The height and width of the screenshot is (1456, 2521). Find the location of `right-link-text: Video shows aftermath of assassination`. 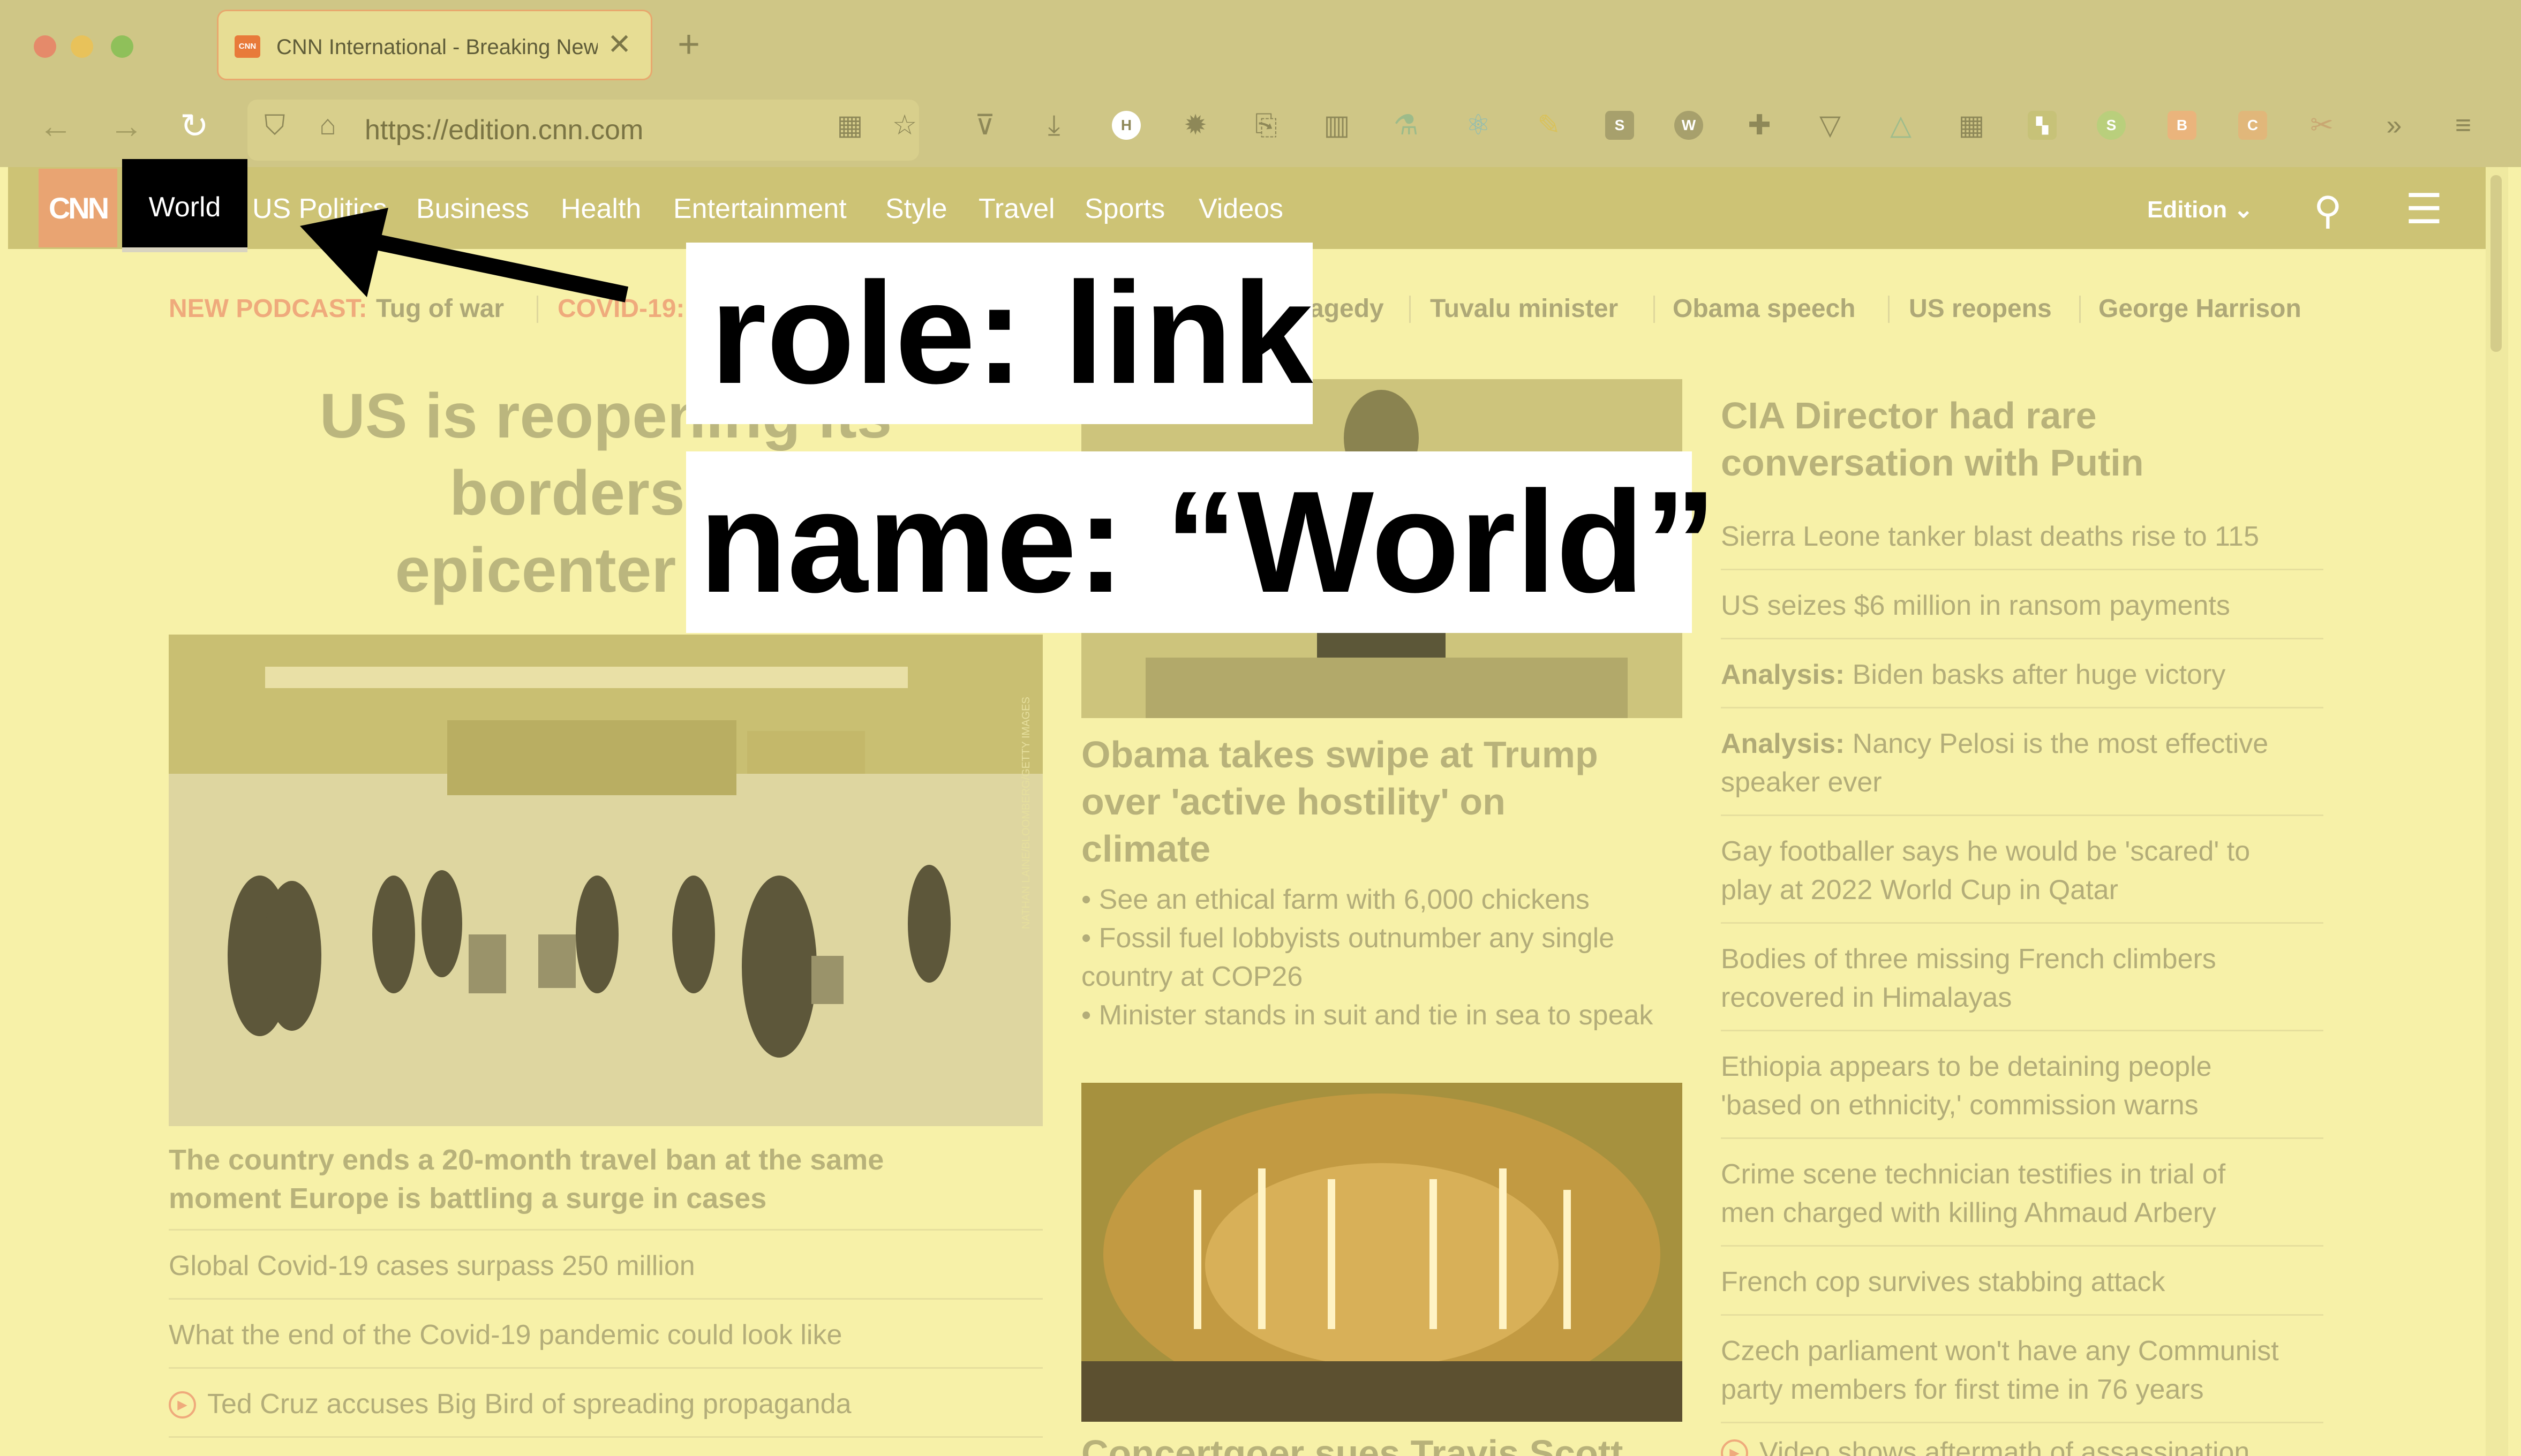

right-link-text: Video shows aftermath of assassination is located at coordinates (2005, 1446).